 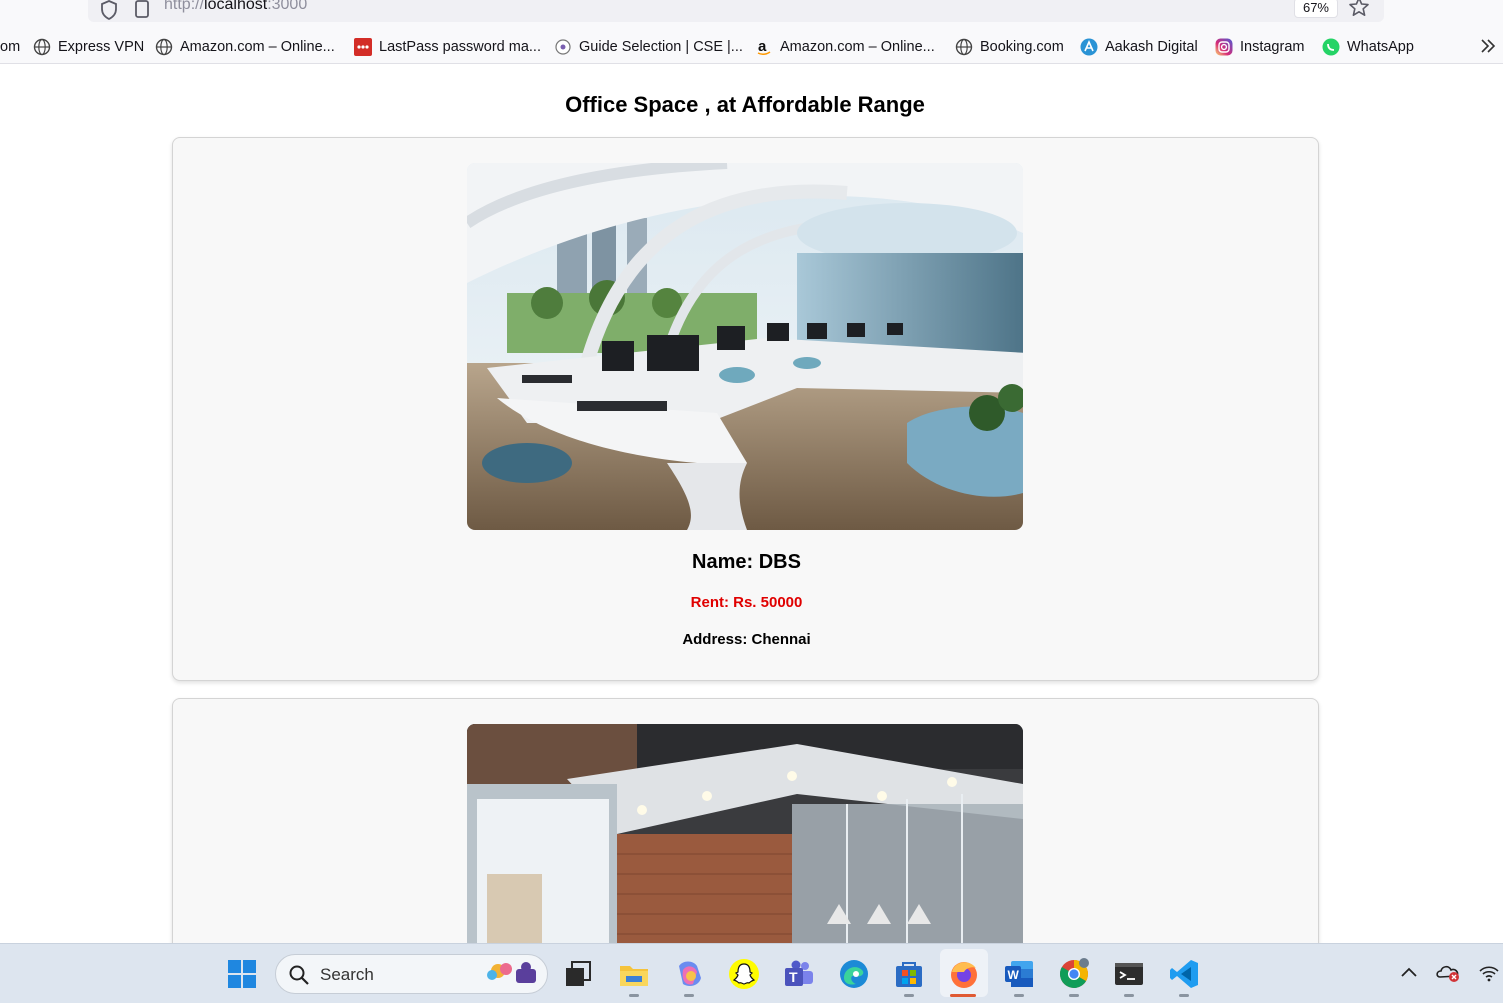 I want to click on teams-icon: T, so click(x=799, y=974).